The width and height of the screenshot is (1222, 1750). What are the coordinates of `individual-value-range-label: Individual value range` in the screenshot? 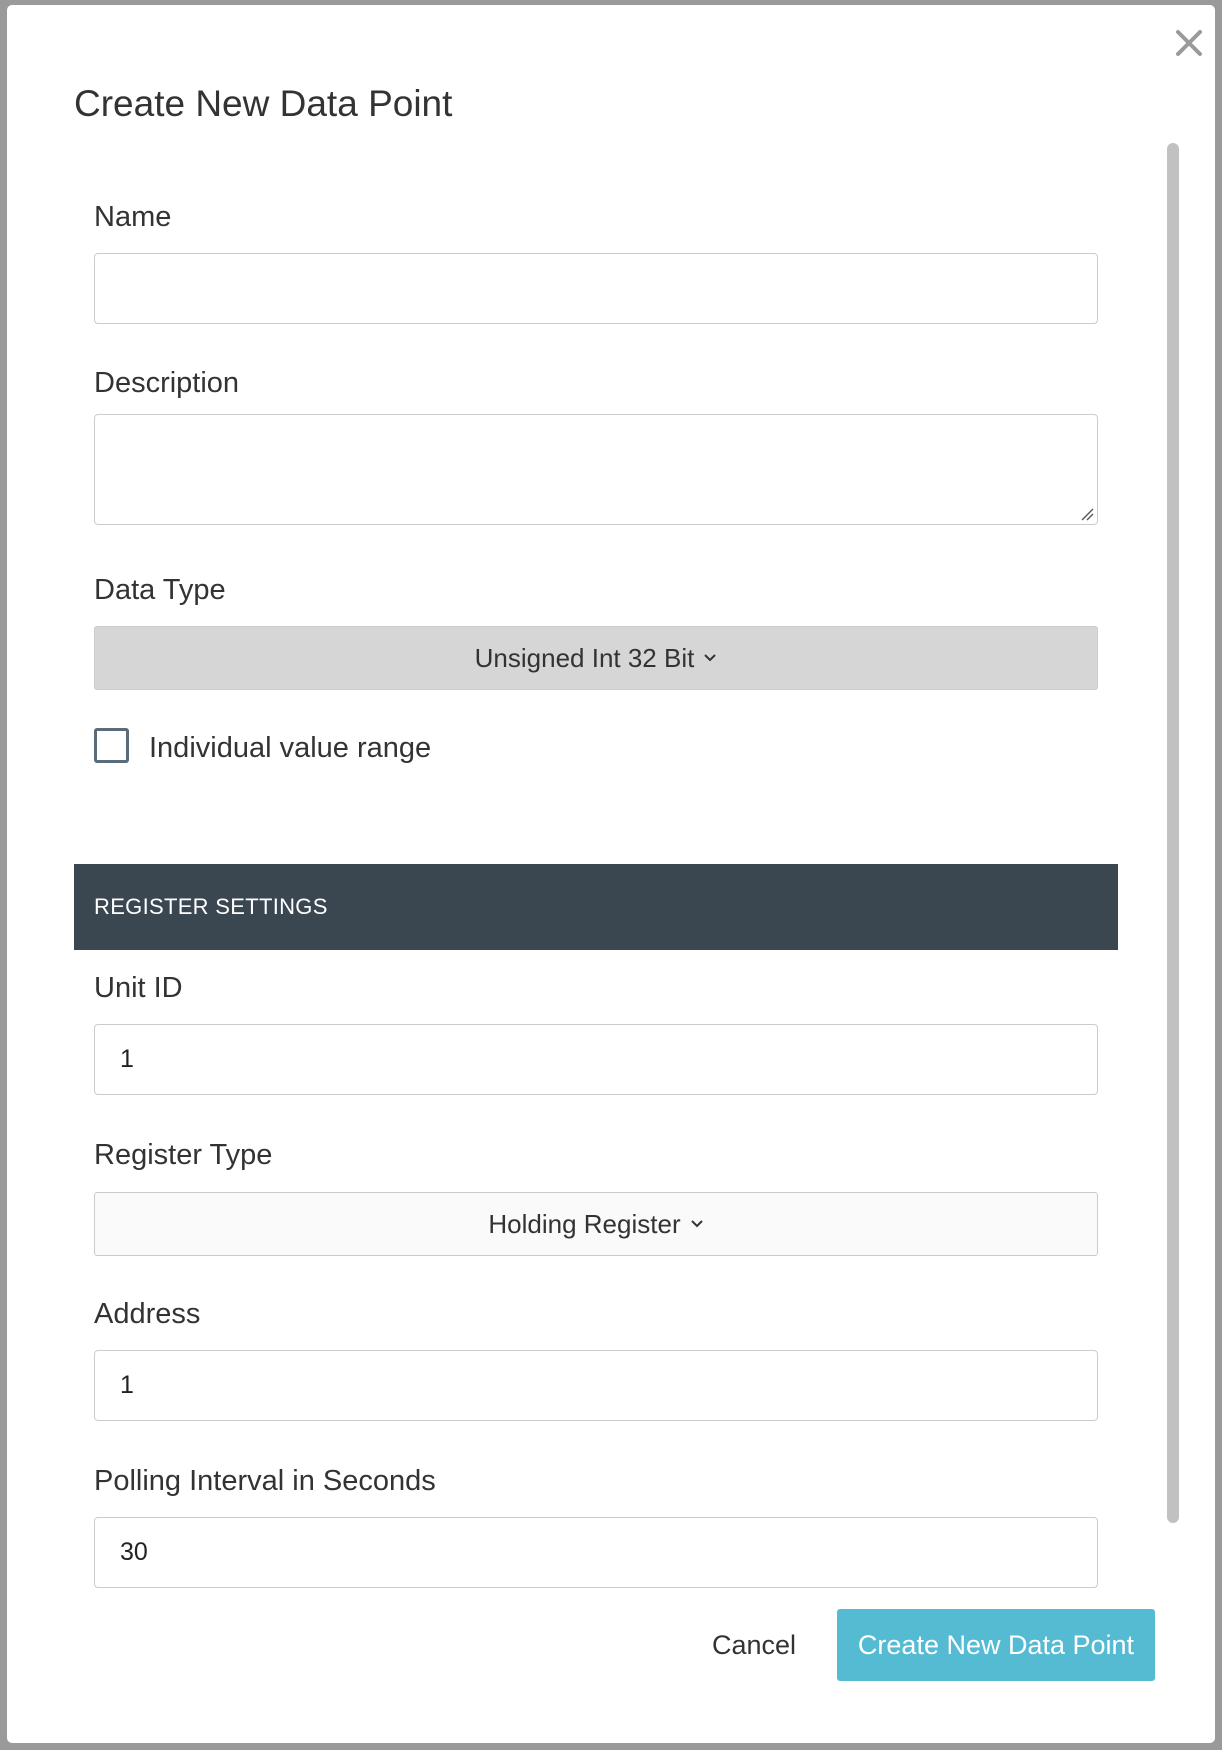 It's located at (290, 748).